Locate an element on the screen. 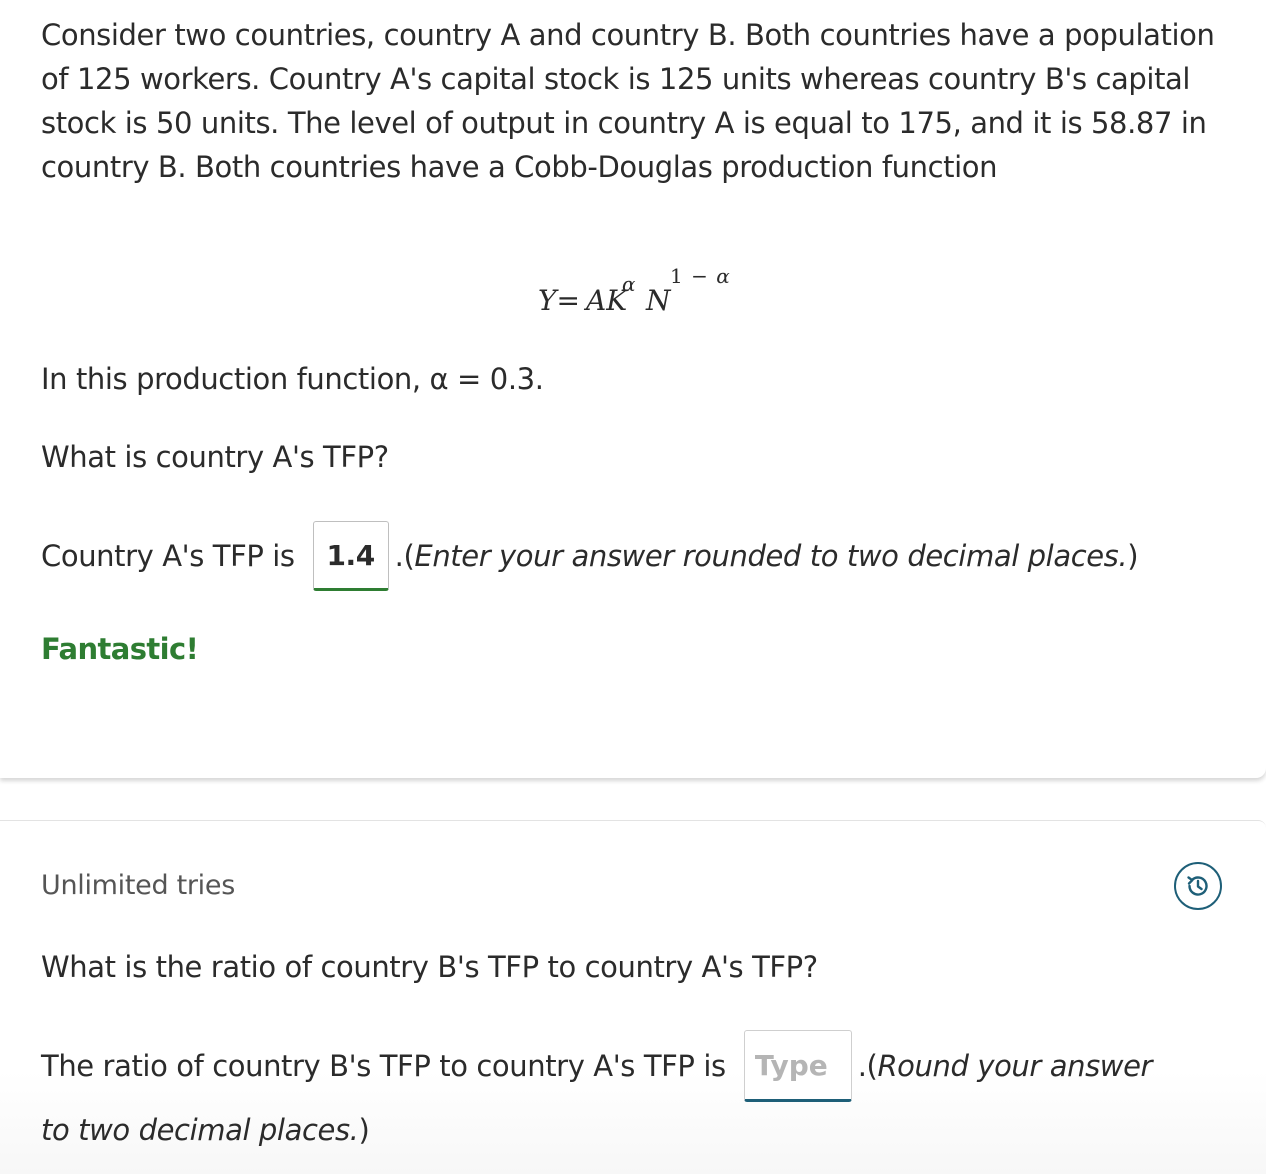  answer-a-paren-close: ) is located at coordinates (1133, 556).